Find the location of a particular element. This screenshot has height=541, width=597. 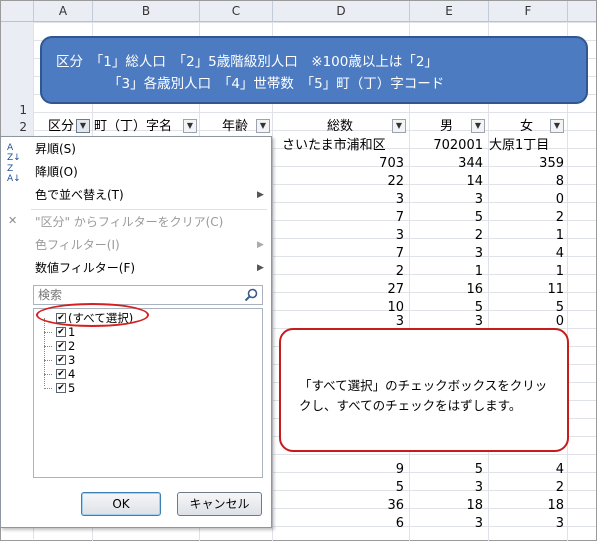

cancel-button: キャンセル is located at coordinates (219, 504).